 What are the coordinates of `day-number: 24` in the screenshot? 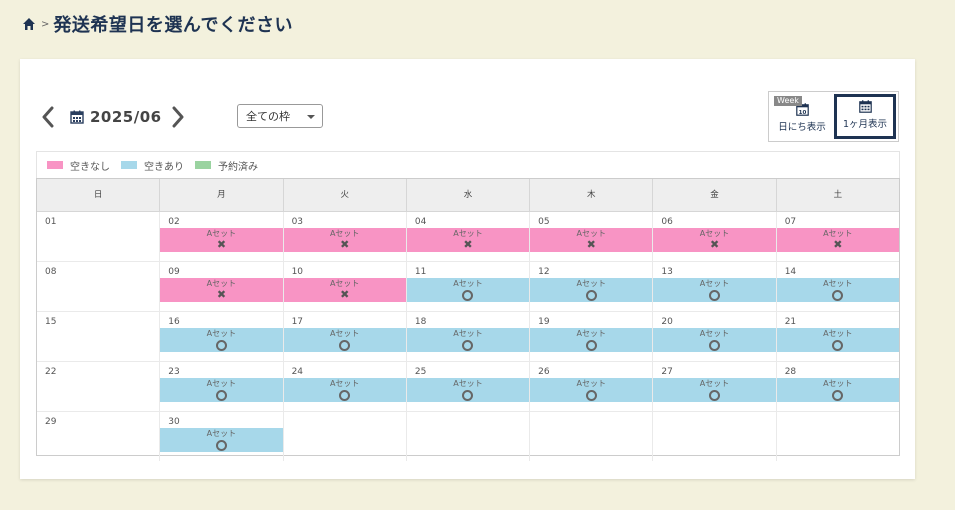 It's located at (297, 372).